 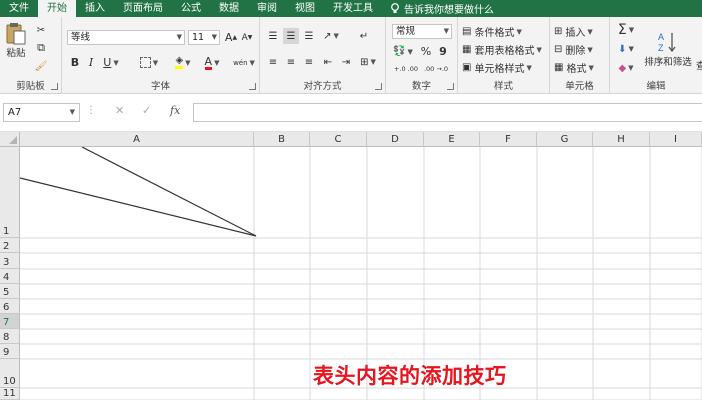 I want to click on clipboard-launcher, so click(x=54, y=86).